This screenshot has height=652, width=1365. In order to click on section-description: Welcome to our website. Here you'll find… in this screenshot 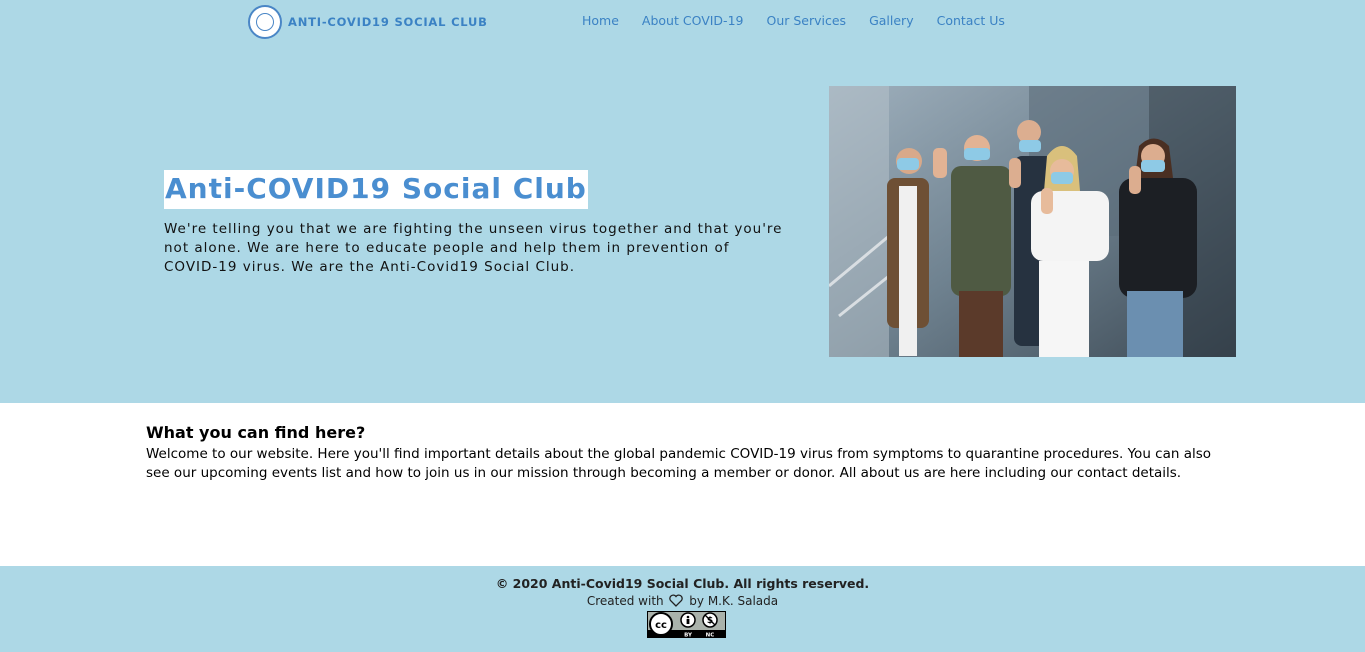, I will do `click(679, 463)`.